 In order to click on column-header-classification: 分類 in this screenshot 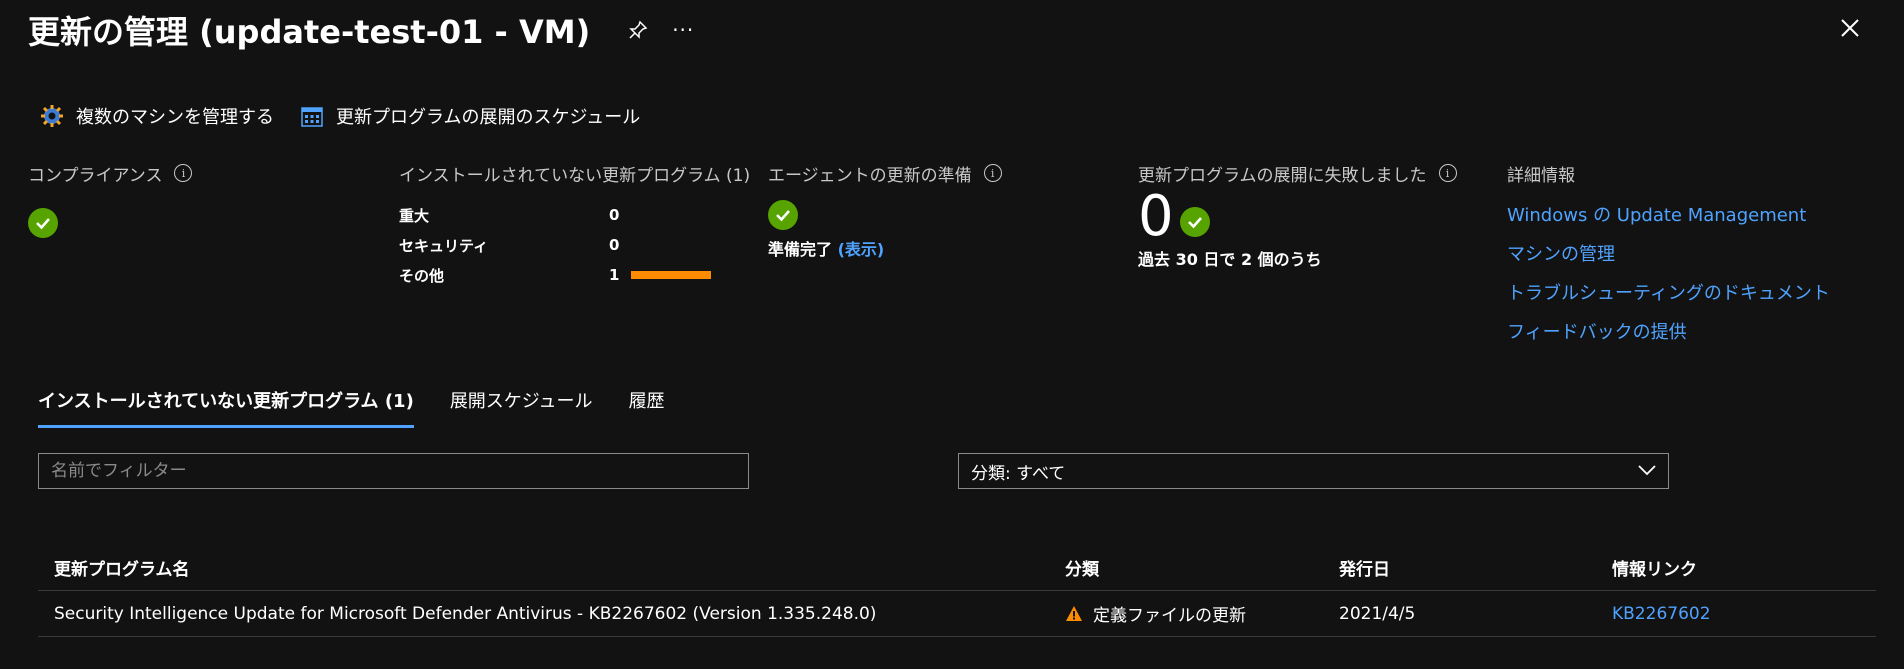, I will do `click(1202, 567)`.